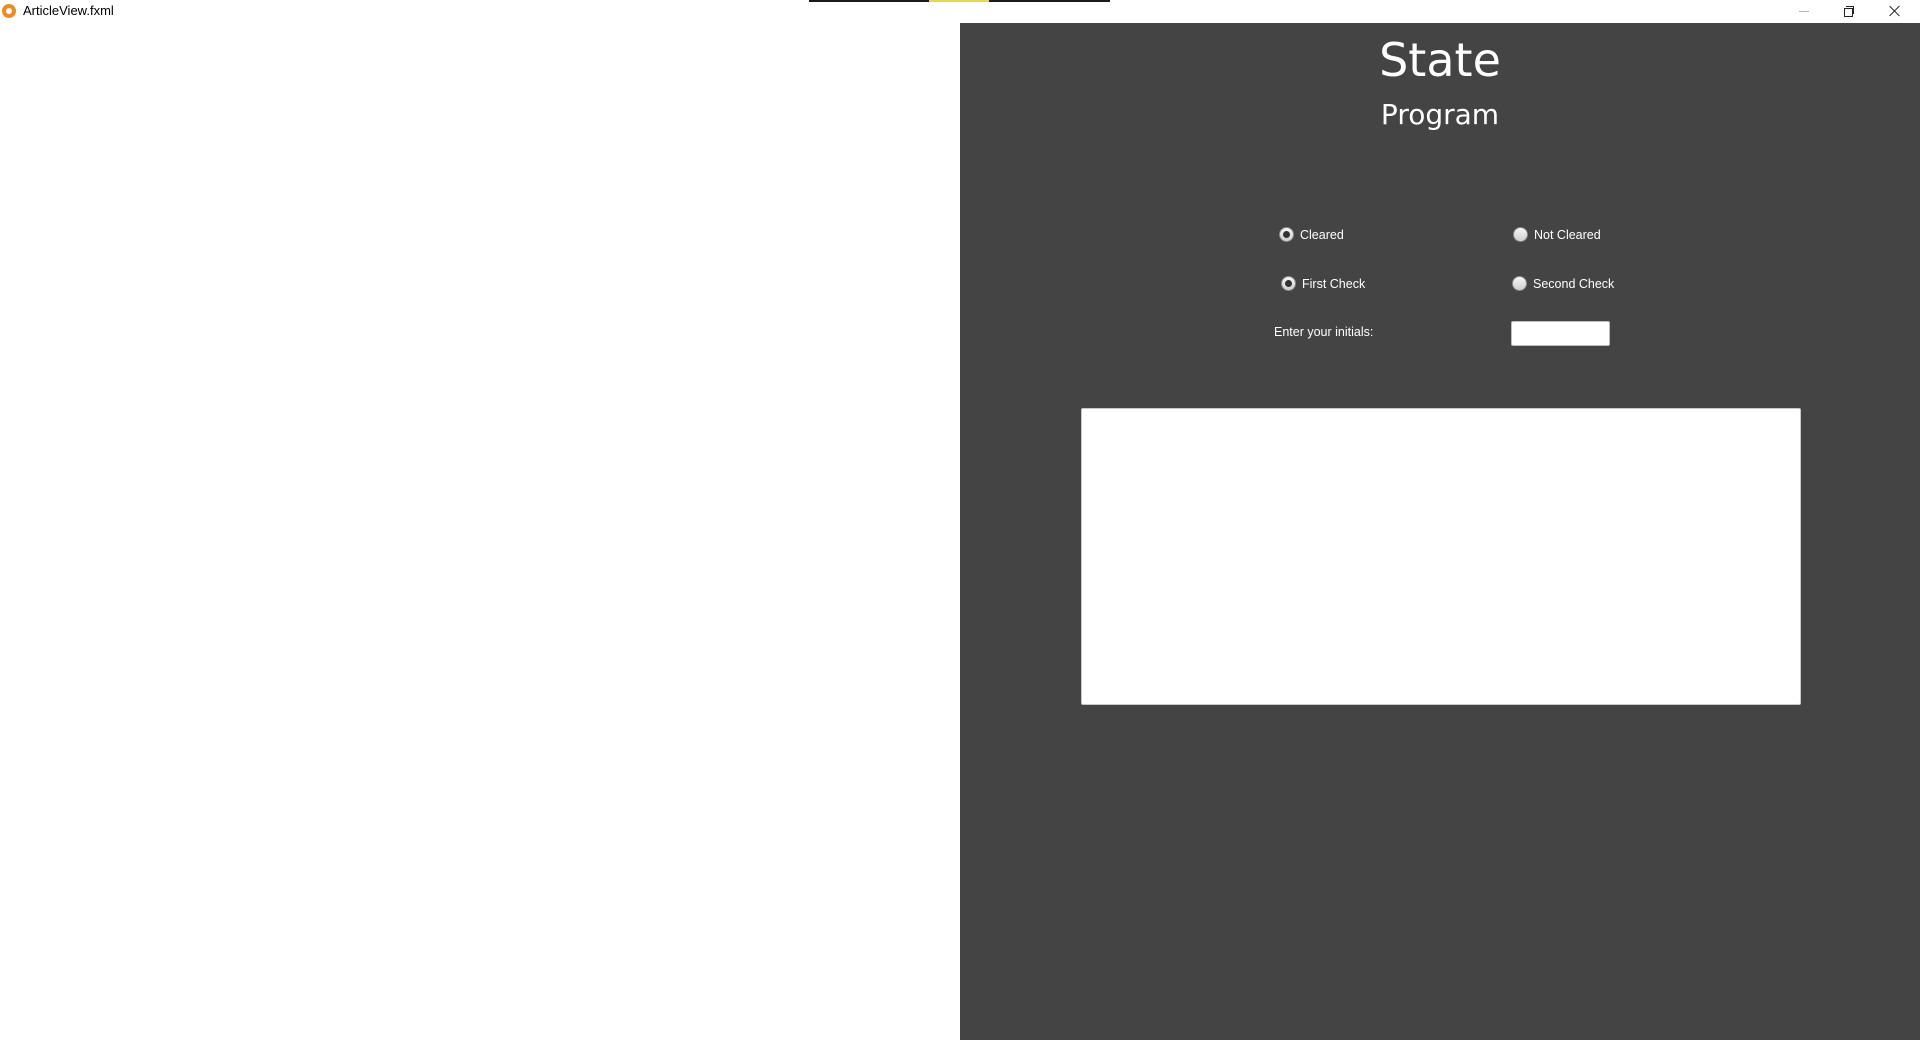 The image size is (1920, 1040). I want to click on radio-option-first-check: First Check, so click(1323, 283).